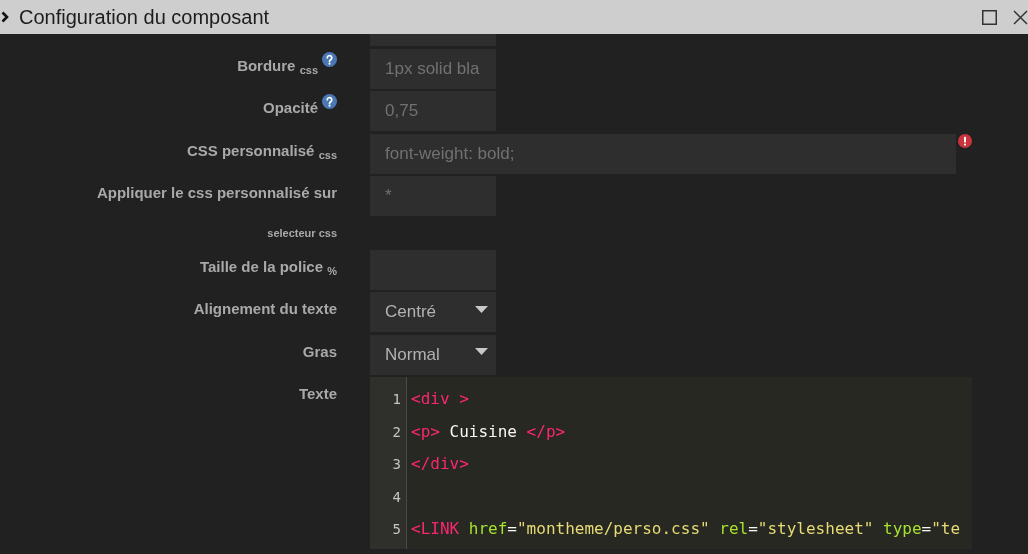 The image size is (1028, 554). What do you see at coordinates (144, 17) in the screenshot?
I see `window-title: Configuration du composant` at bounding box center [144, 17].